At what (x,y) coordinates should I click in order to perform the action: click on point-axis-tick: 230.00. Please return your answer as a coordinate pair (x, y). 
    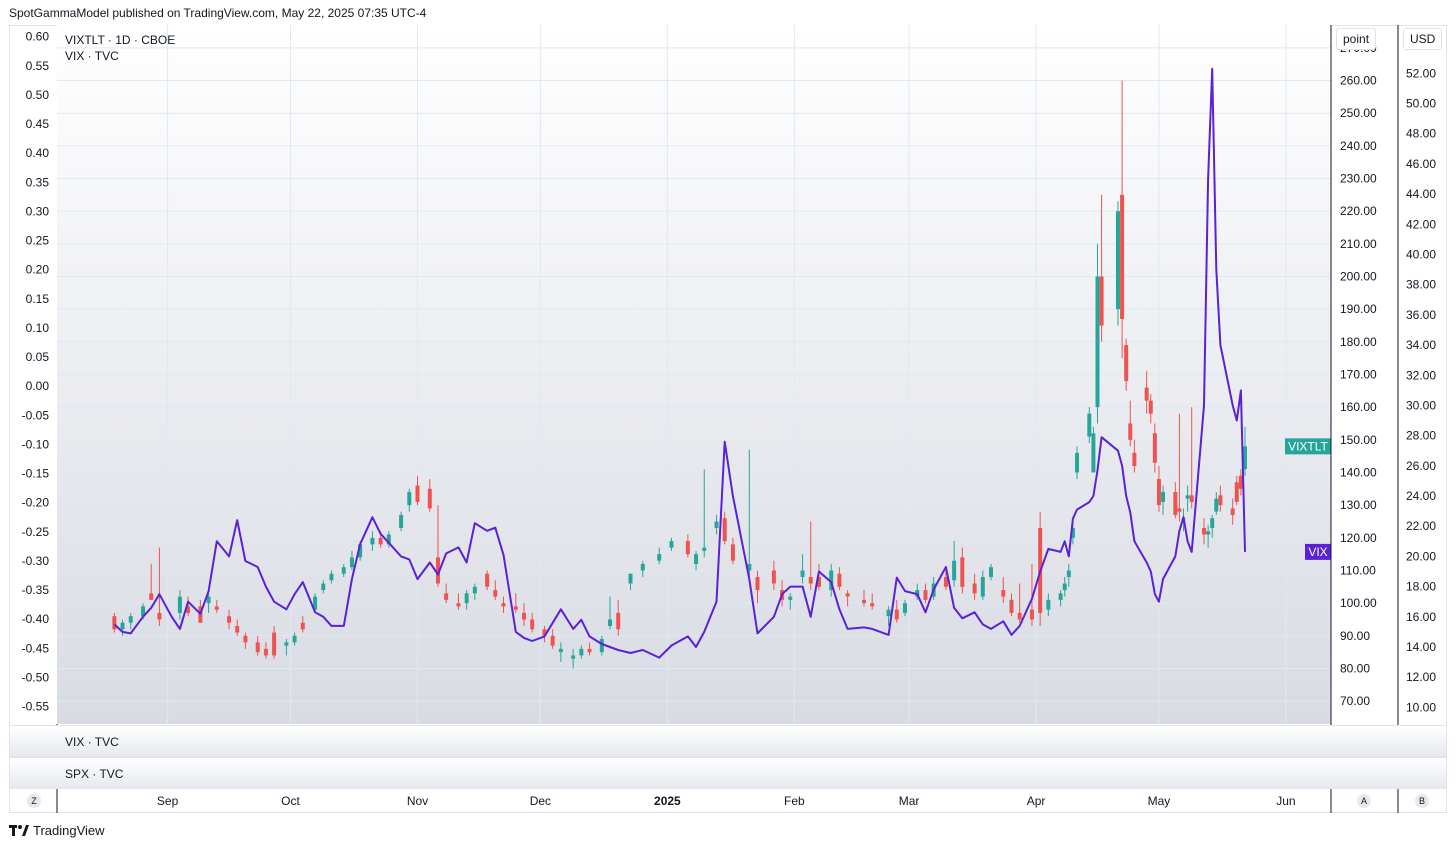
    Looking at the image, I should click on (1358, 179).